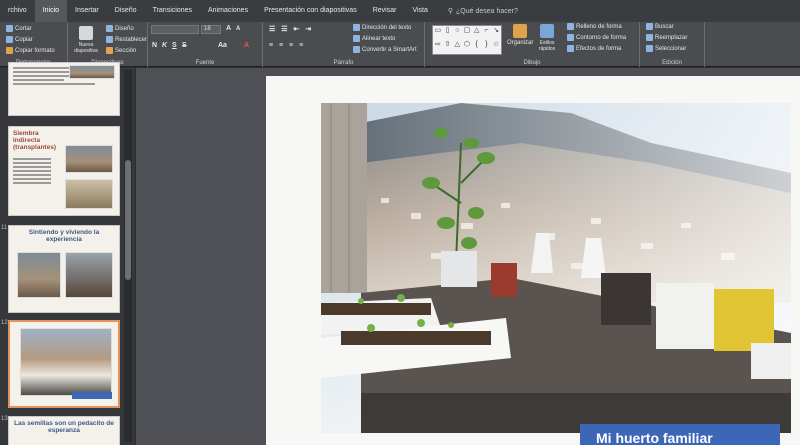  What do you see at coordinates (599, 26) in the screenshot?
I see `shape-fill-label: Relleno de forma` at bounding box center [599, 26].